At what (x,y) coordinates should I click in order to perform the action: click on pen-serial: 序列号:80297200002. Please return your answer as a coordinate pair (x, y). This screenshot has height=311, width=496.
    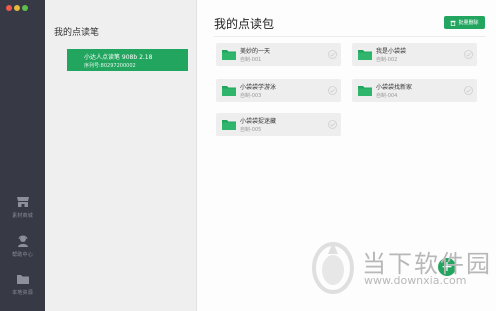
    Looking at the image, I should click on (110, 66).